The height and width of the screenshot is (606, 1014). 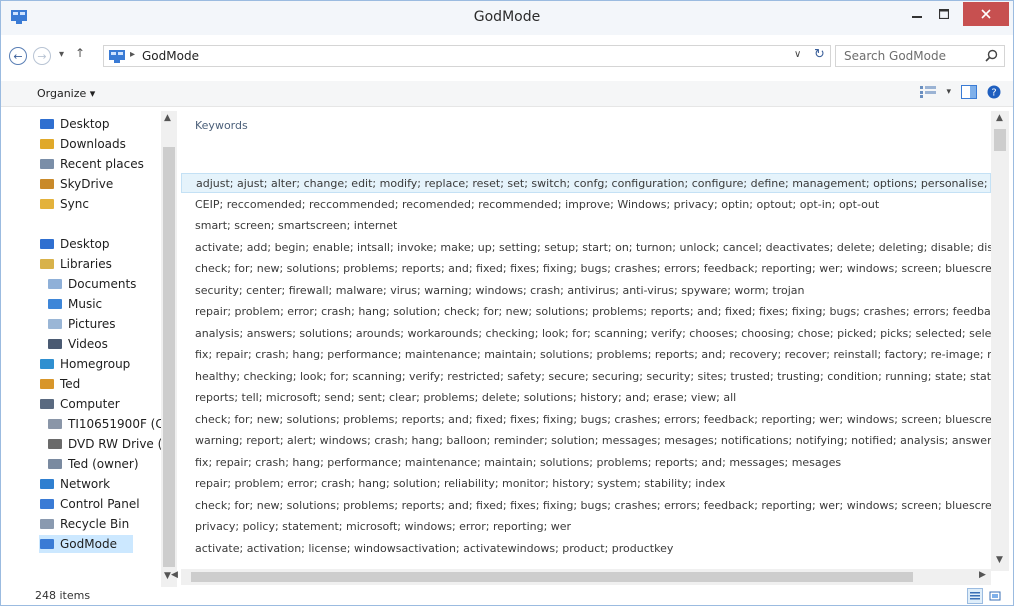 I want to click on navigation-scrollbar: ▲ ▼, so click(x=169, y=349).